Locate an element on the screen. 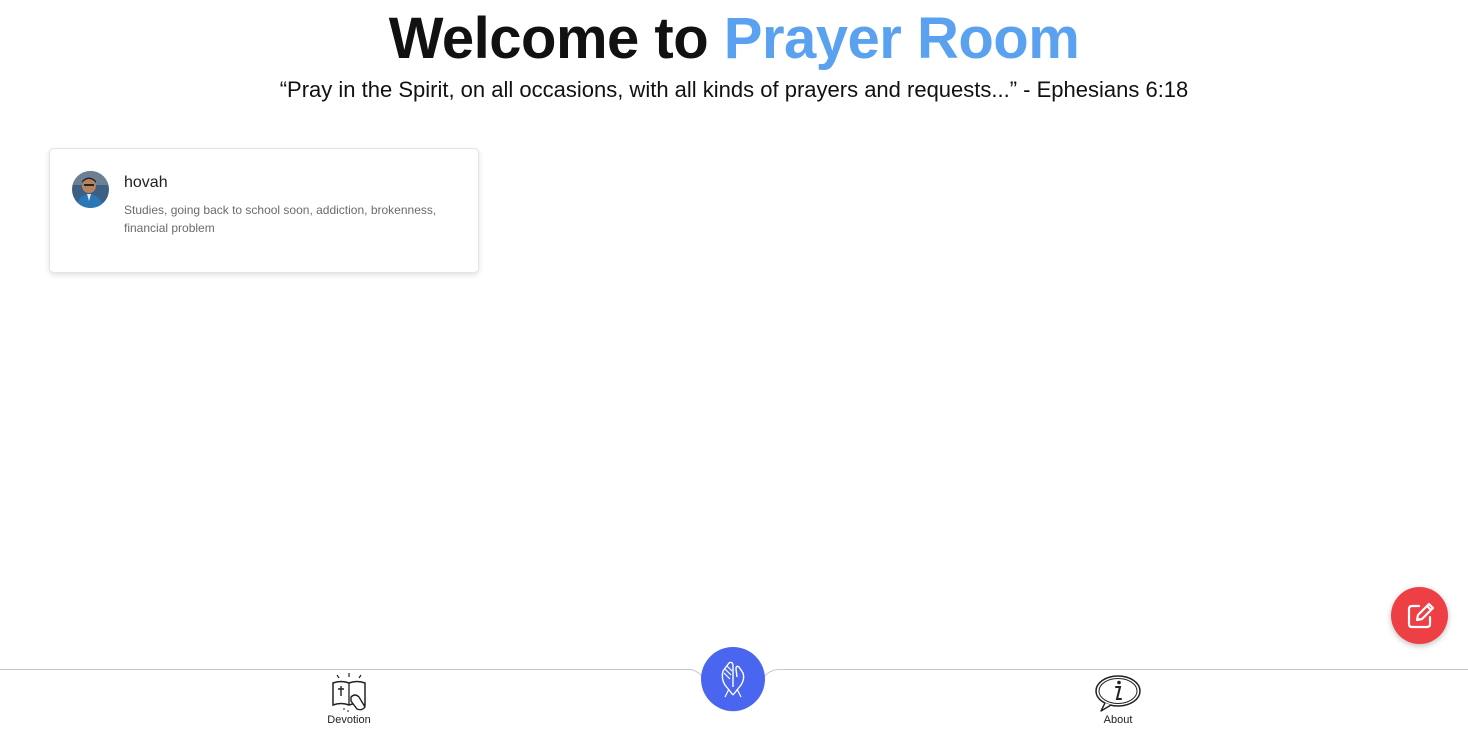 Image resolution: width=1468 pixels, height=733 pixels. nav-devotion-label: Devotion is located at coordinates (349, 720).